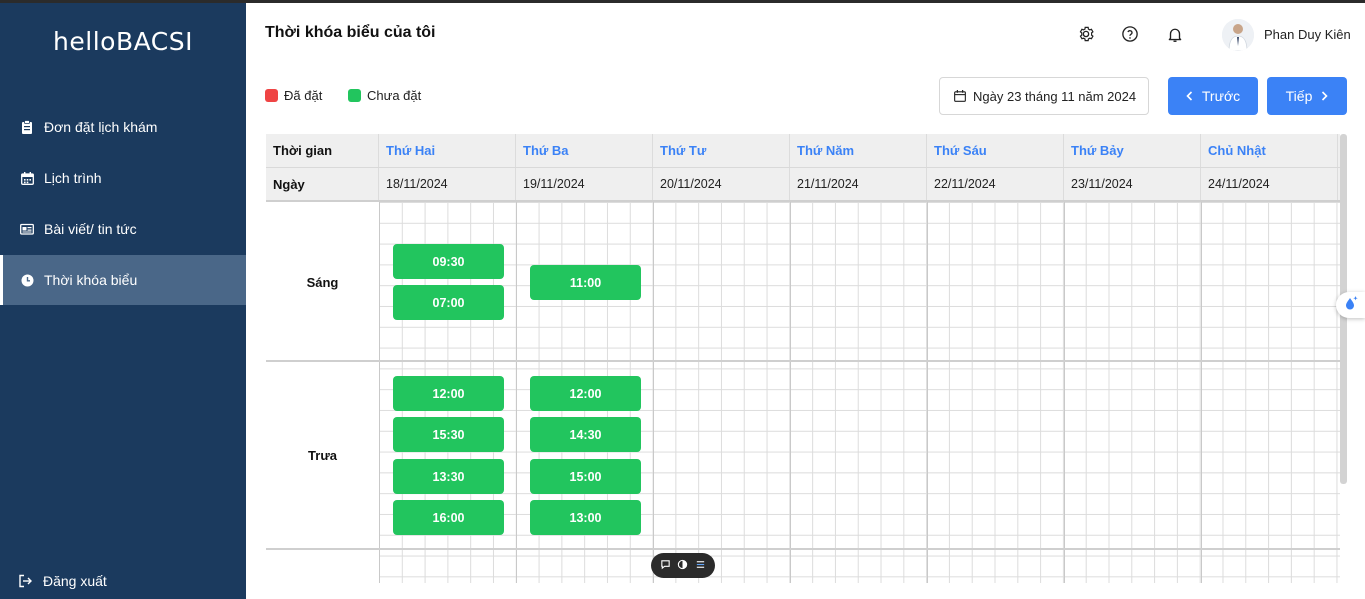 The width and height of the screenshot is (1365, 599). Describe the element at coordinates (1269, 184) in the screenshot. I see `date-cell: 24/11/2024` at that location.